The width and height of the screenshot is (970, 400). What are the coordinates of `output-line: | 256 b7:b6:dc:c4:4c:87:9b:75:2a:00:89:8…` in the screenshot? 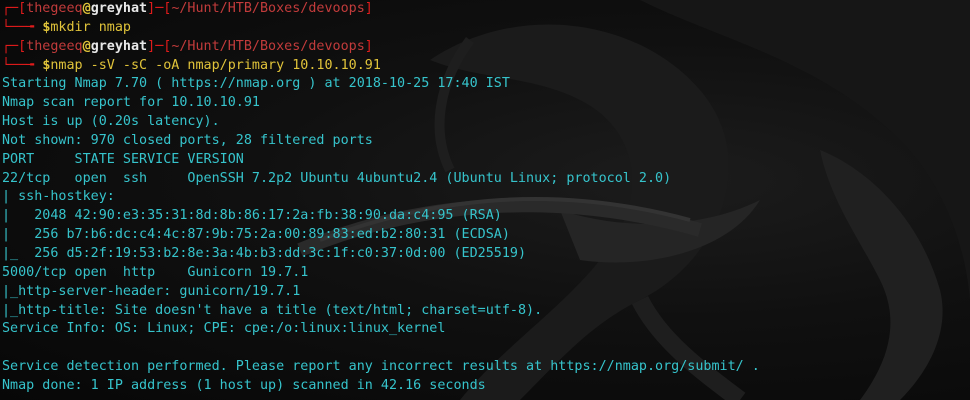 It's located at (256, 235).